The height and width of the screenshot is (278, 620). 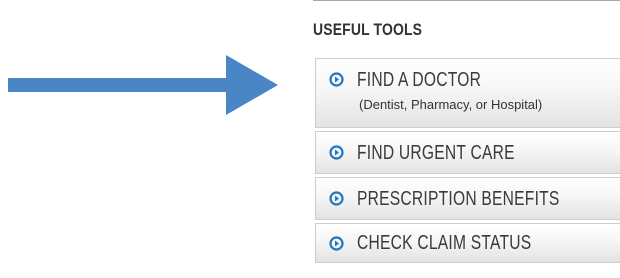 I want to click on prescription-benefits-button: PRESCRIPTION BENEFITS, so click(x=467, y=198).